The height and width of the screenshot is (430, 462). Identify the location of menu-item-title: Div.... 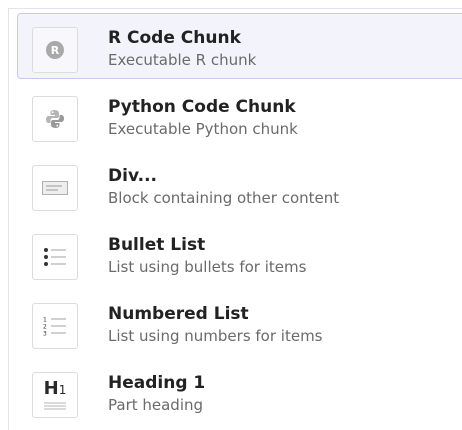
(133, 176).